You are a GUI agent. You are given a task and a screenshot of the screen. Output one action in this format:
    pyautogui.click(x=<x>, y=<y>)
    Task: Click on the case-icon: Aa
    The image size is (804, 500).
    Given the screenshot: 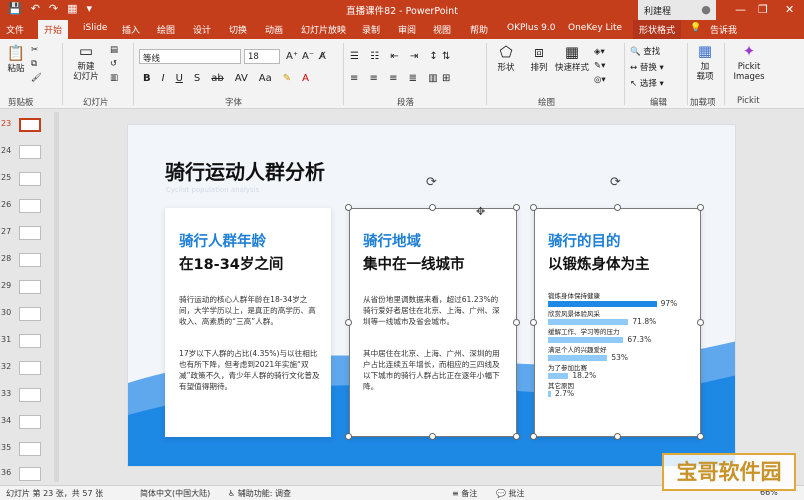 What is the action you would take?
    pyautogui.click(x=265, y=78)
    